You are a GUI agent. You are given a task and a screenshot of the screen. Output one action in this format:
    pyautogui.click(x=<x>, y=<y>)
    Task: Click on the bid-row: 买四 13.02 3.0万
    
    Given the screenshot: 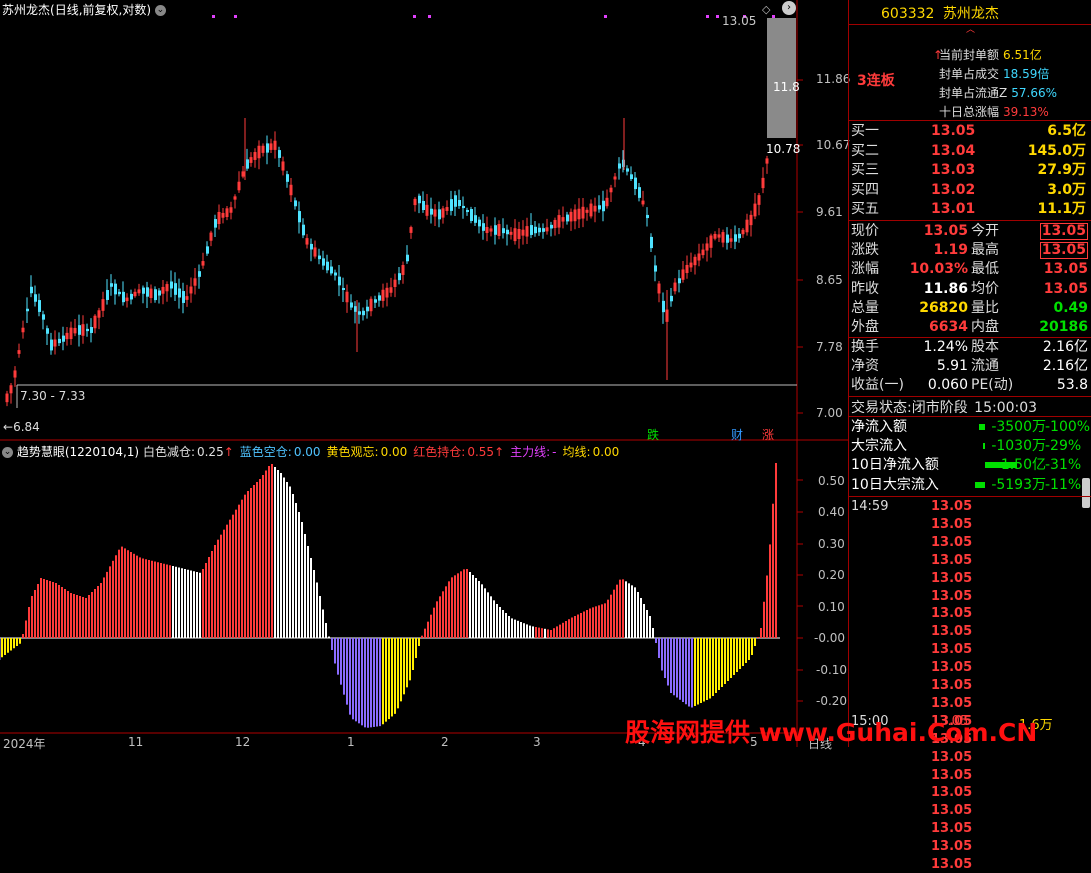 What is the action you would take?
    pyautogui.click(x=970, y=190)
    